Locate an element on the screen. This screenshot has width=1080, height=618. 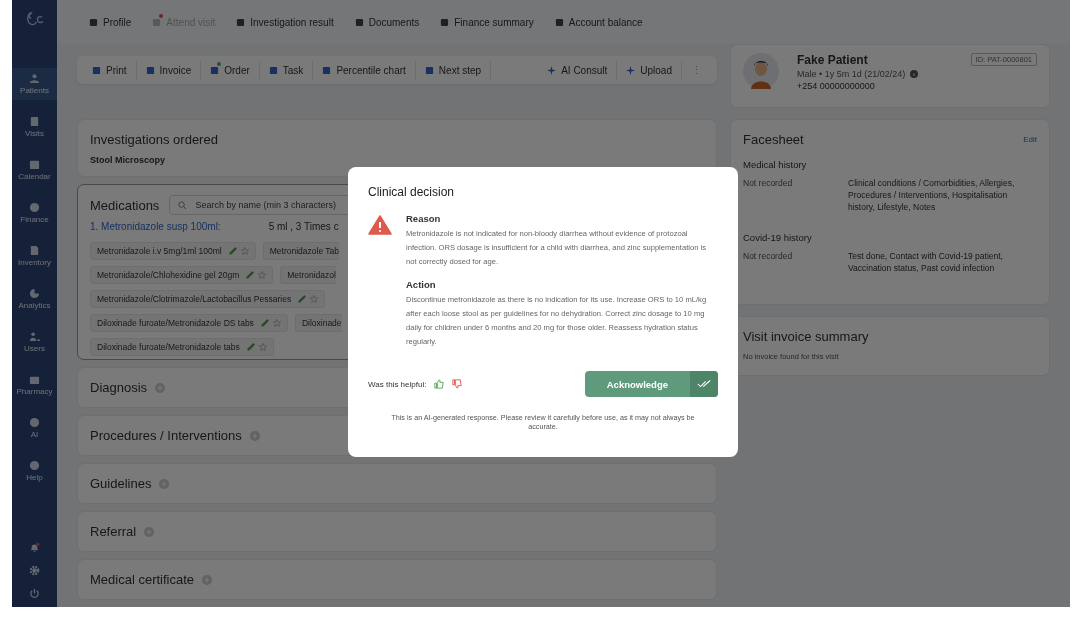
card-title: Facesheet is located at coordinates (773, 139).